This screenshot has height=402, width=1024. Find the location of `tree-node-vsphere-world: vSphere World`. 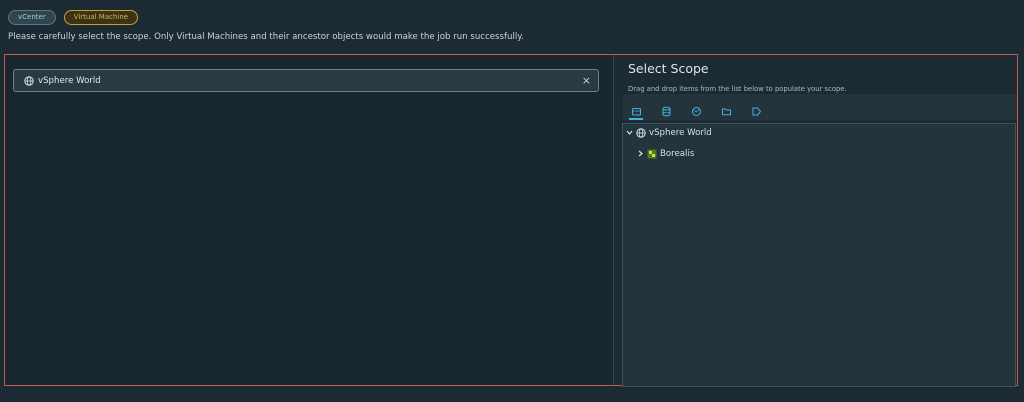

tree-node-vsphere-world: vSphere World is located at coordinates (669, 133).